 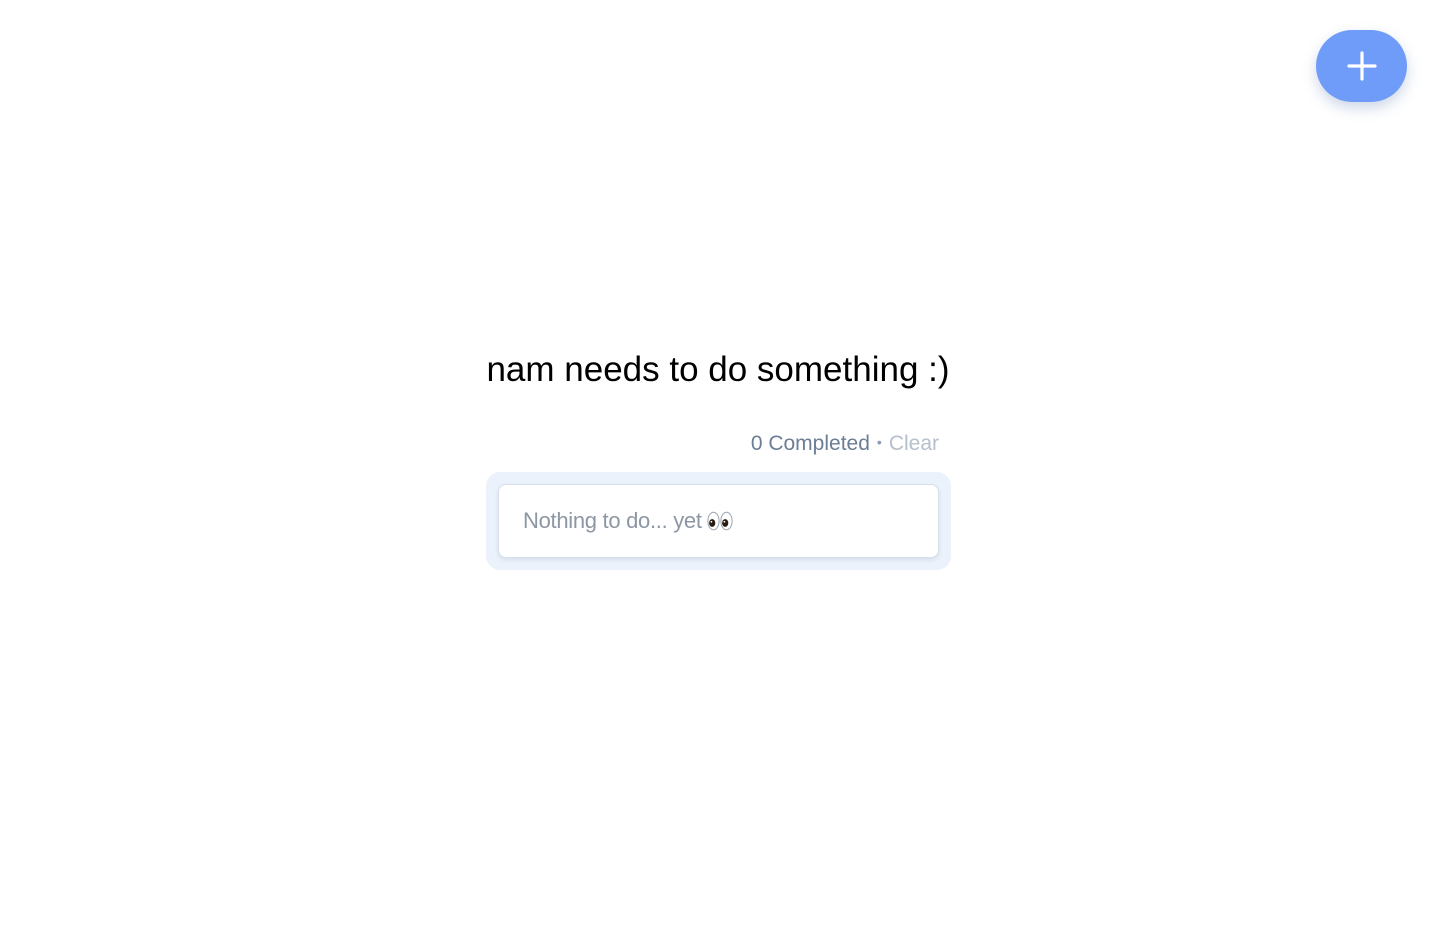 What do you see at coordinates (914, 443) in the screenshot?
I see `clear-completed-button: Clear` at bounding box center [914, 443].